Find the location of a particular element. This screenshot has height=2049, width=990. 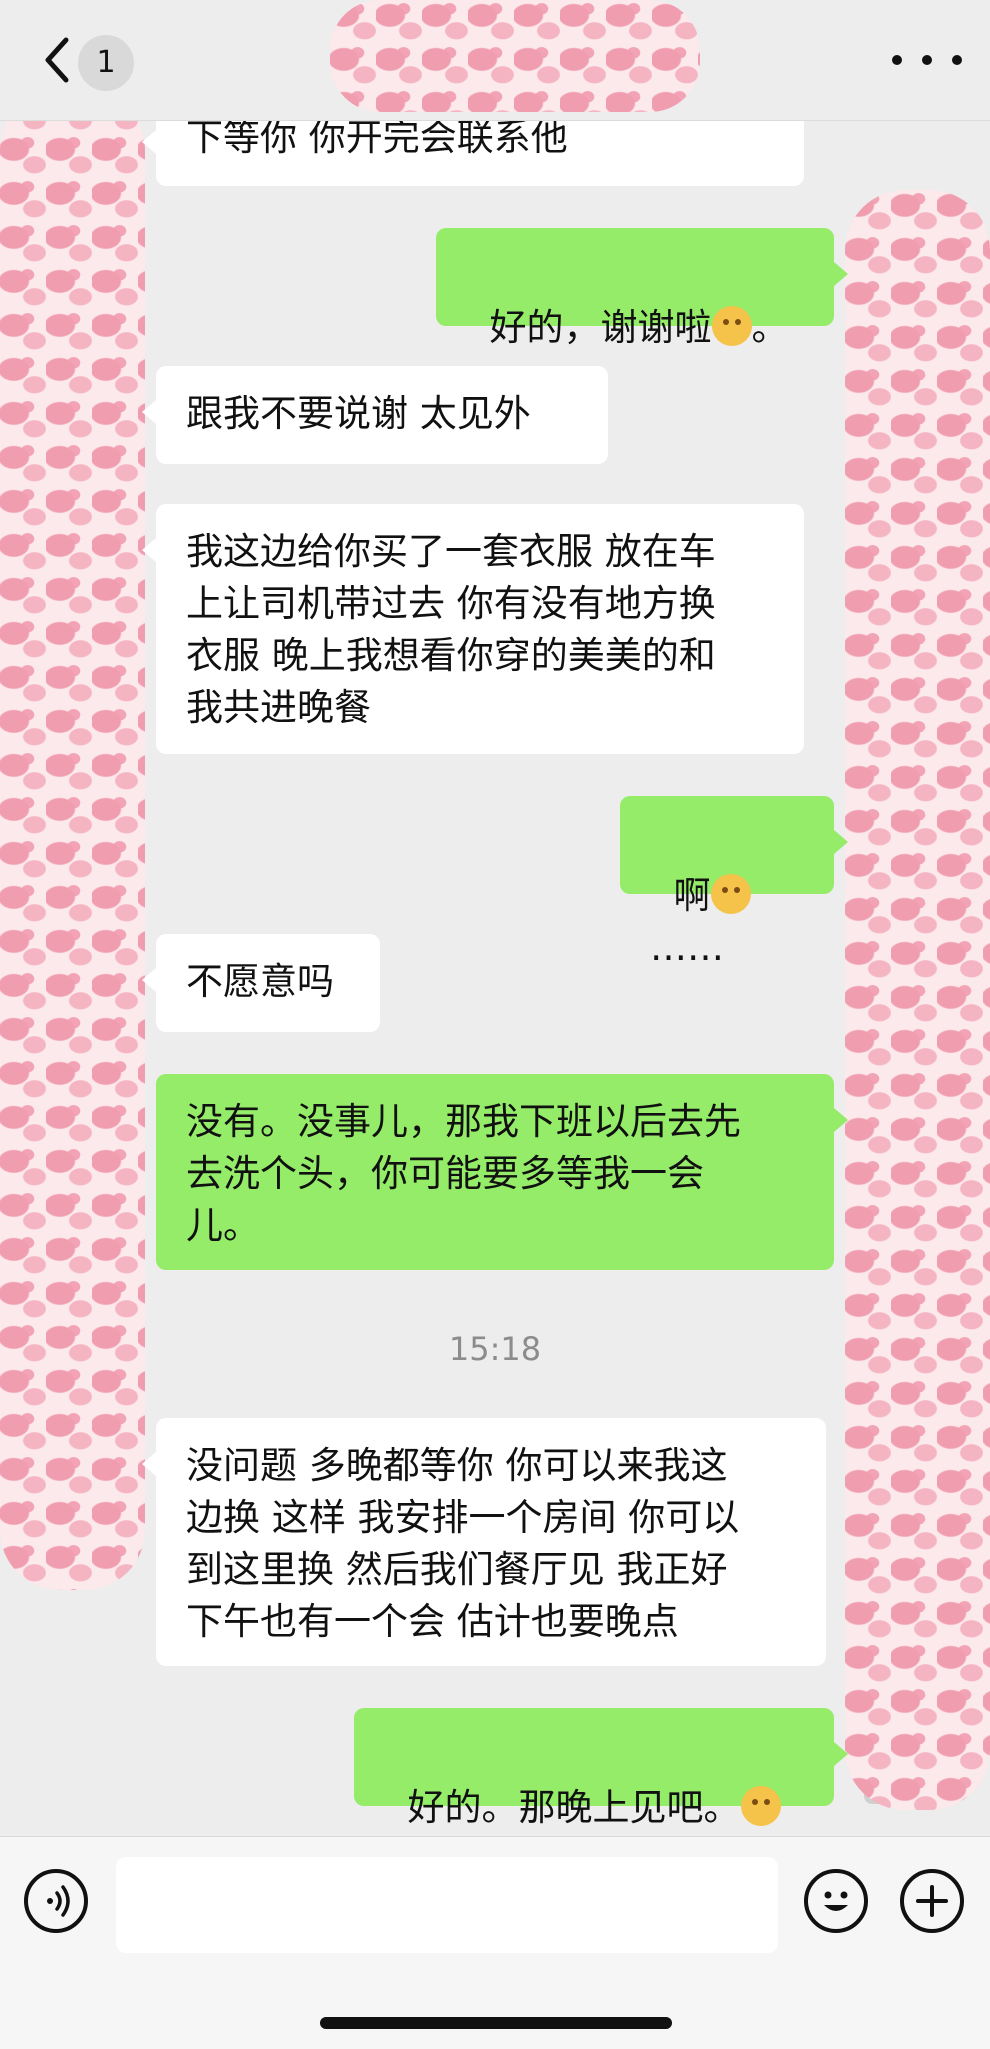

message-incoming: 不愿意吗 is located at coordinates (261, 983).